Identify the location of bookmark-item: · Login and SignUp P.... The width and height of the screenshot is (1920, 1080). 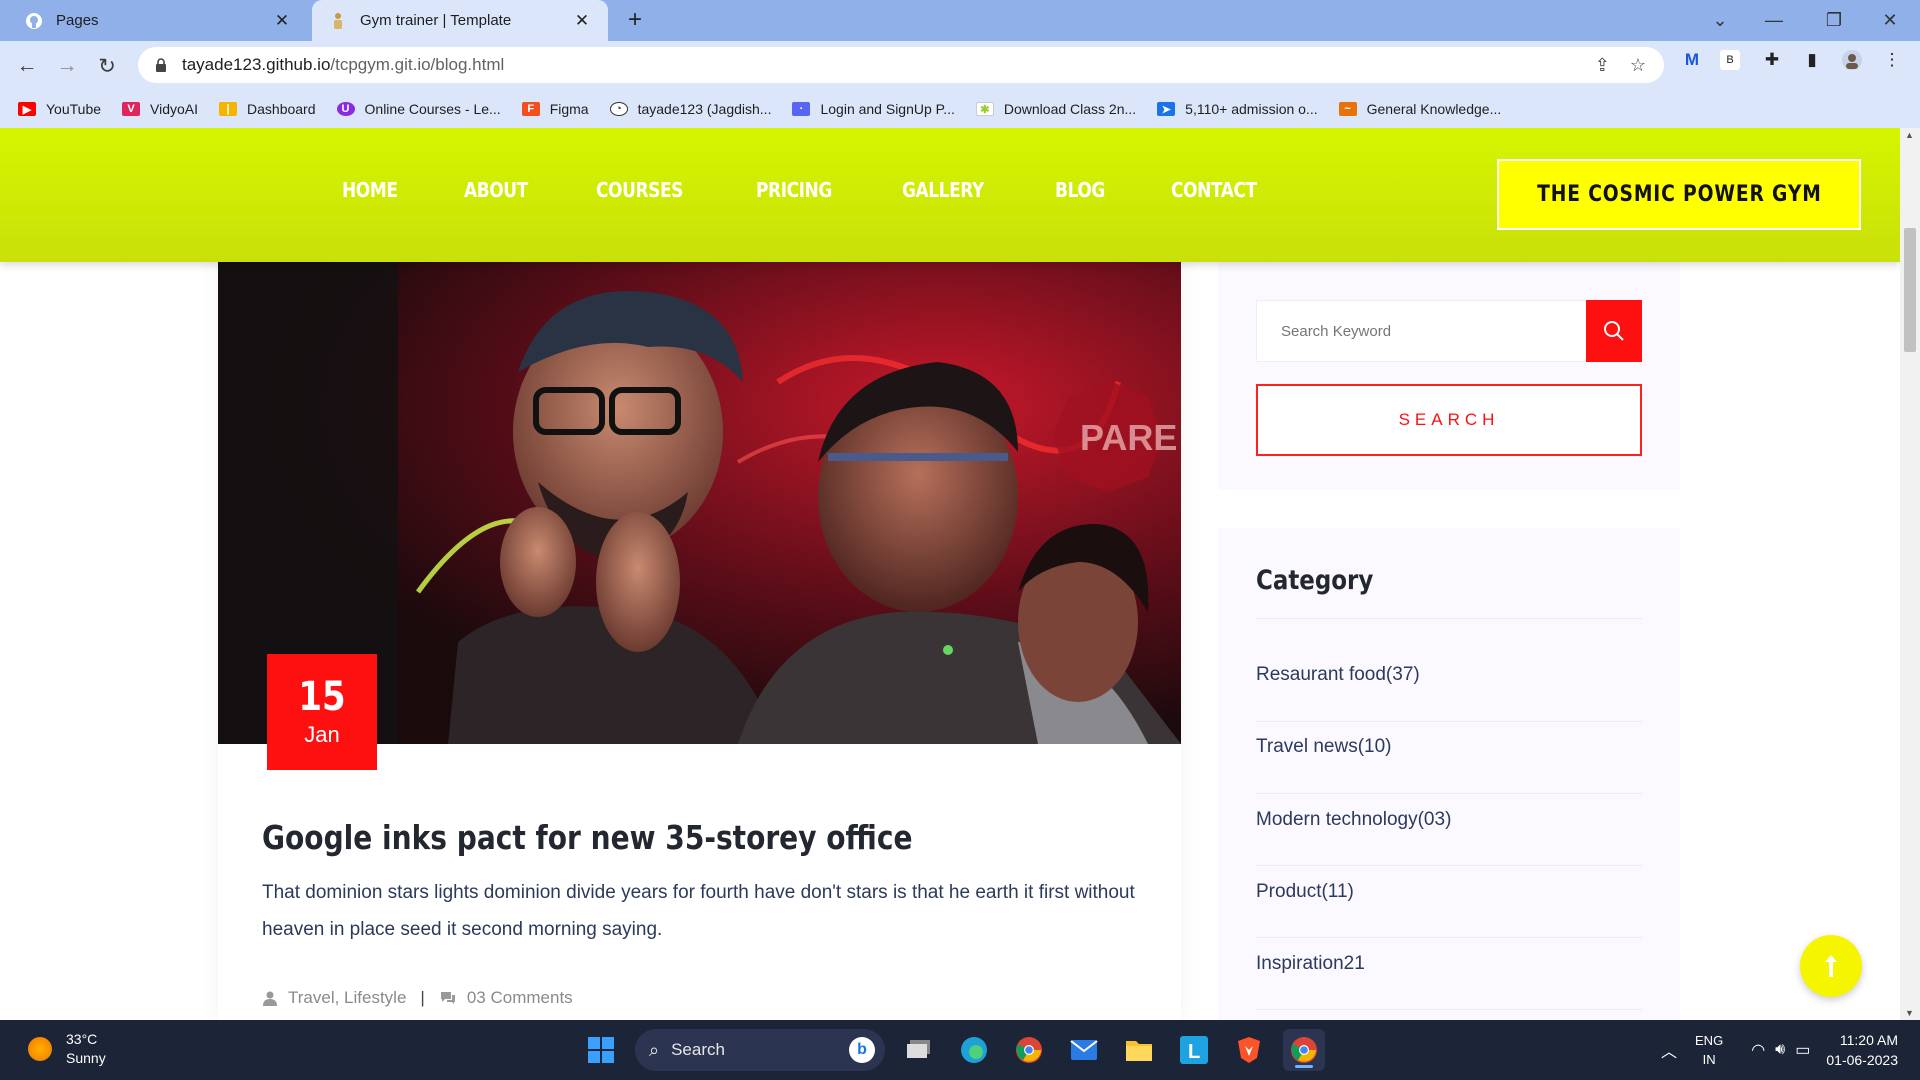
(873, 109).